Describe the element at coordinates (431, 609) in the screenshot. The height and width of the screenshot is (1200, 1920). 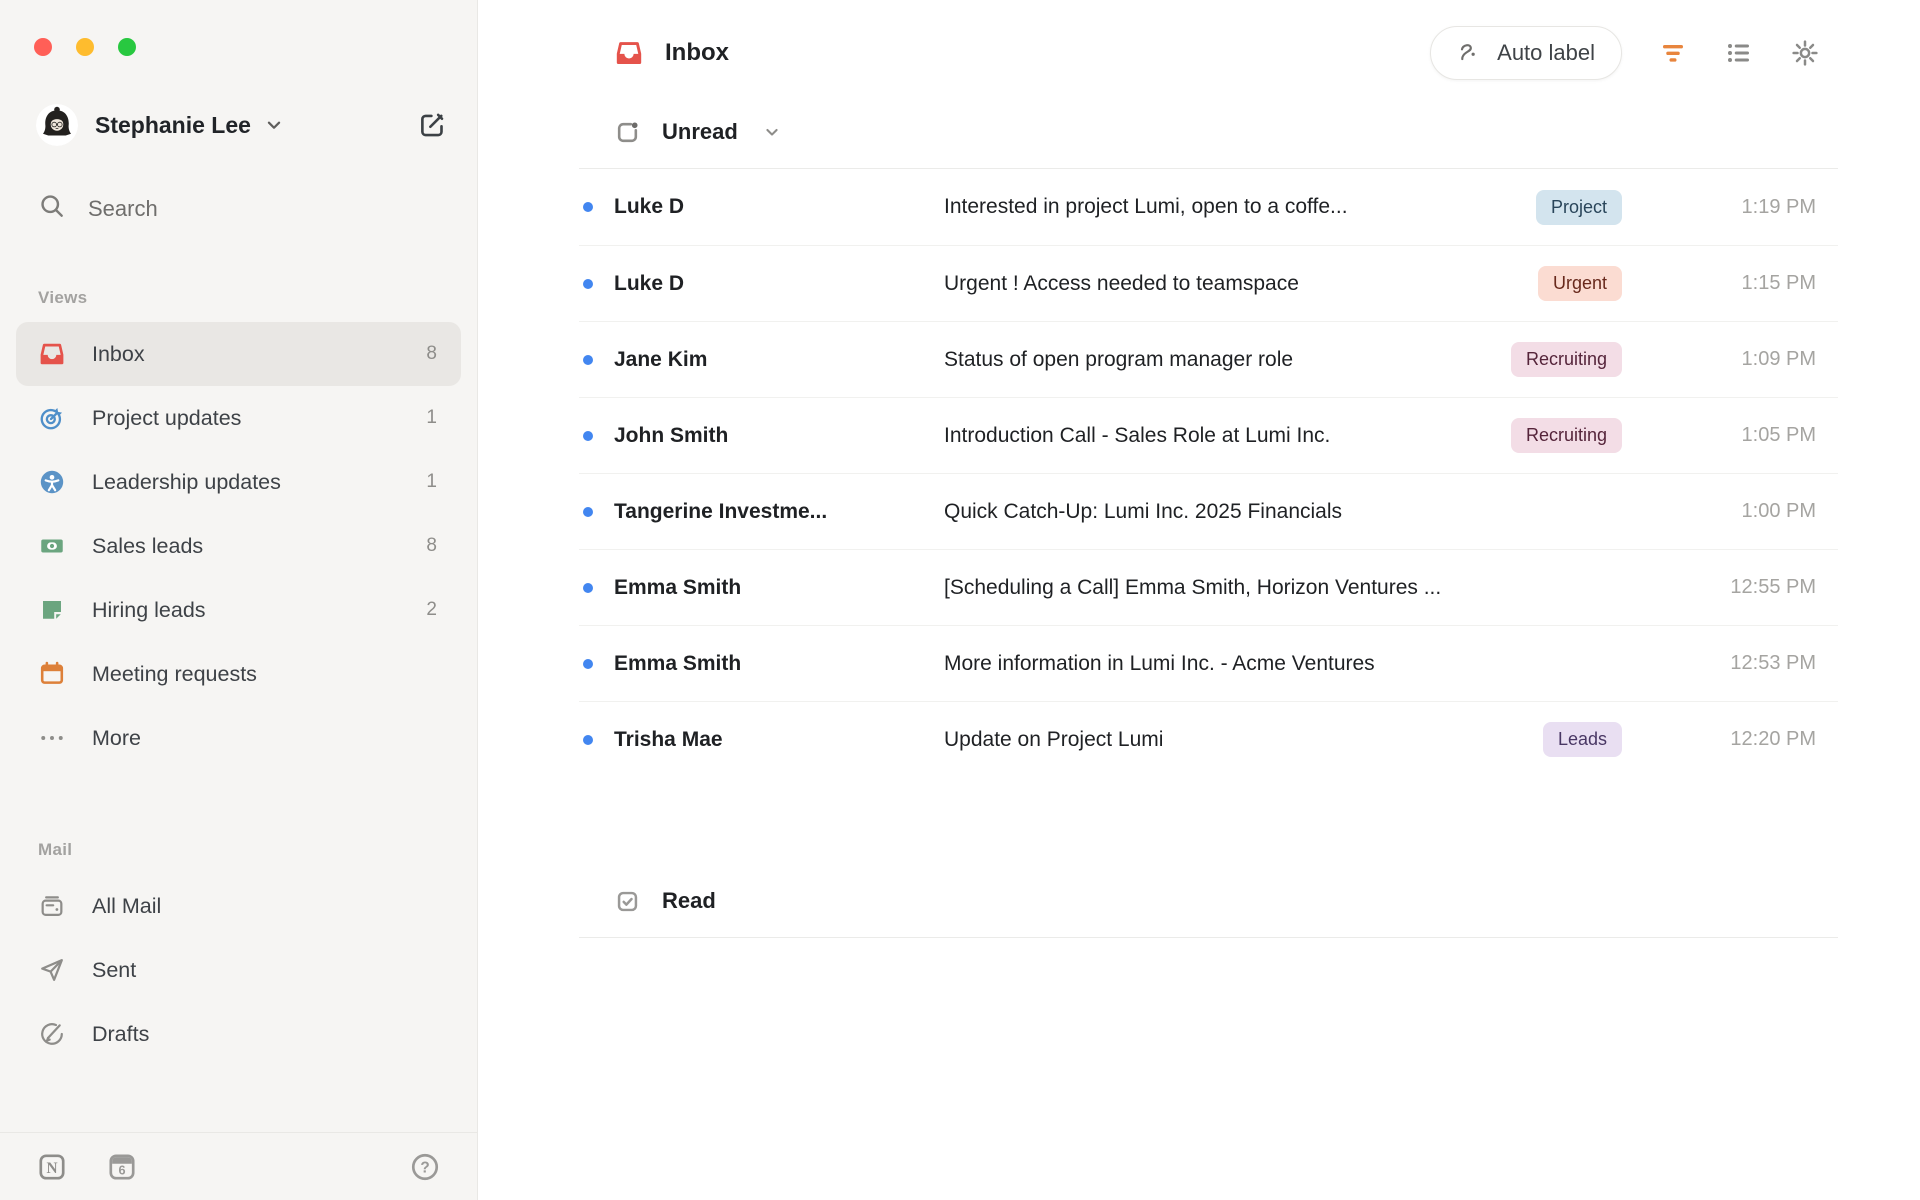
I see `unread-count: 2` at that location.